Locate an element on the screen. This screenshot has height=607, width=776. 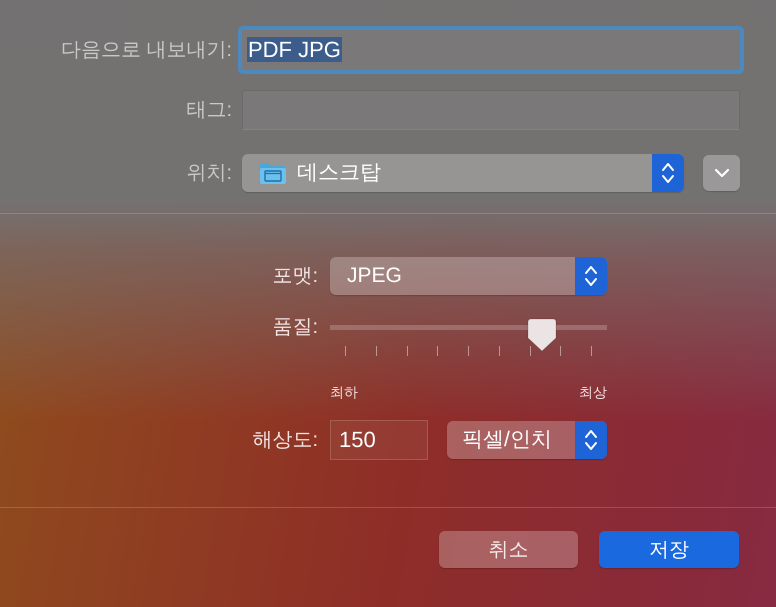
field-label: 태그: is located at coordinates (209, 110).